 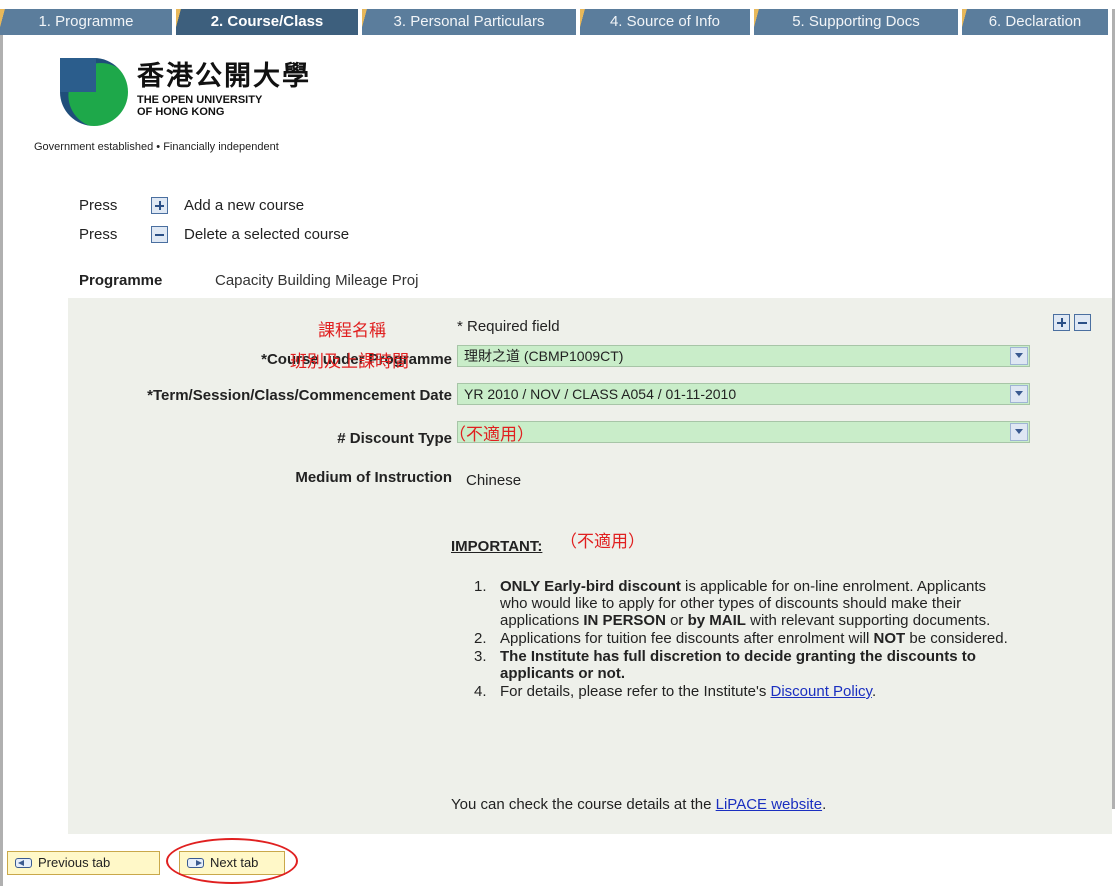 What do you see at coordinates (267, 234) in the screenshot?
I see `delete-course-instruction: Delete a selected course` at bounding box center [267, 234].